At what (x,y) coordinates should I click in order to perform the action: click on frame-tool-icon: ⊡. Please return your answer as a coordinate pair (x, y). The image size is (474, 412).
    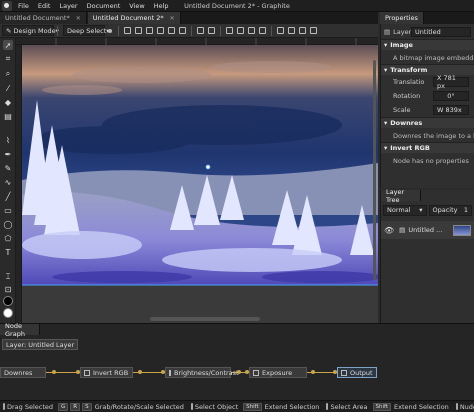
    Looking at the image, I should click on (8, 289).